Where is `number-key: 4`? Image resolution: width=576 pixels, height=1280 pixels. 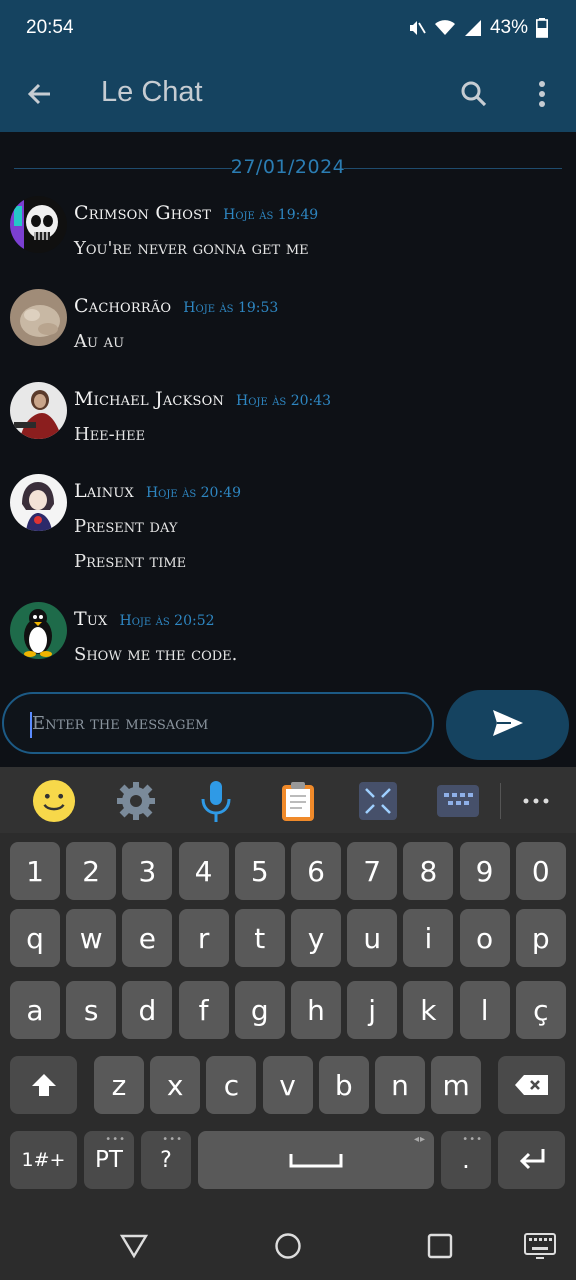 number-key: 4 is located at coordinates (203, 871).